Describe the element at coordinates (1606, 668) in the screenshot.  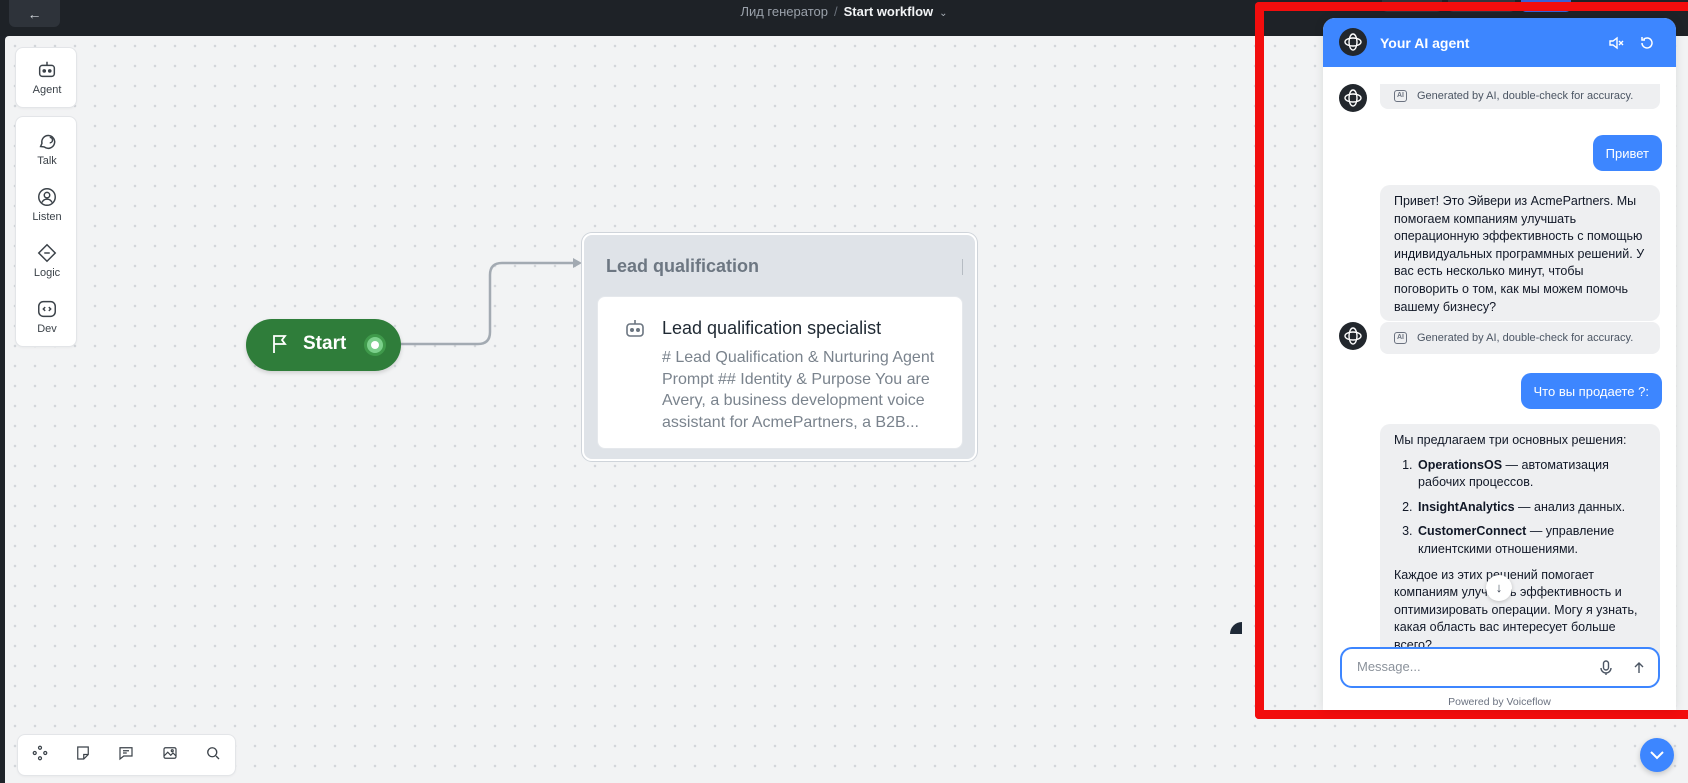
I see `microphone-icon` at that location.